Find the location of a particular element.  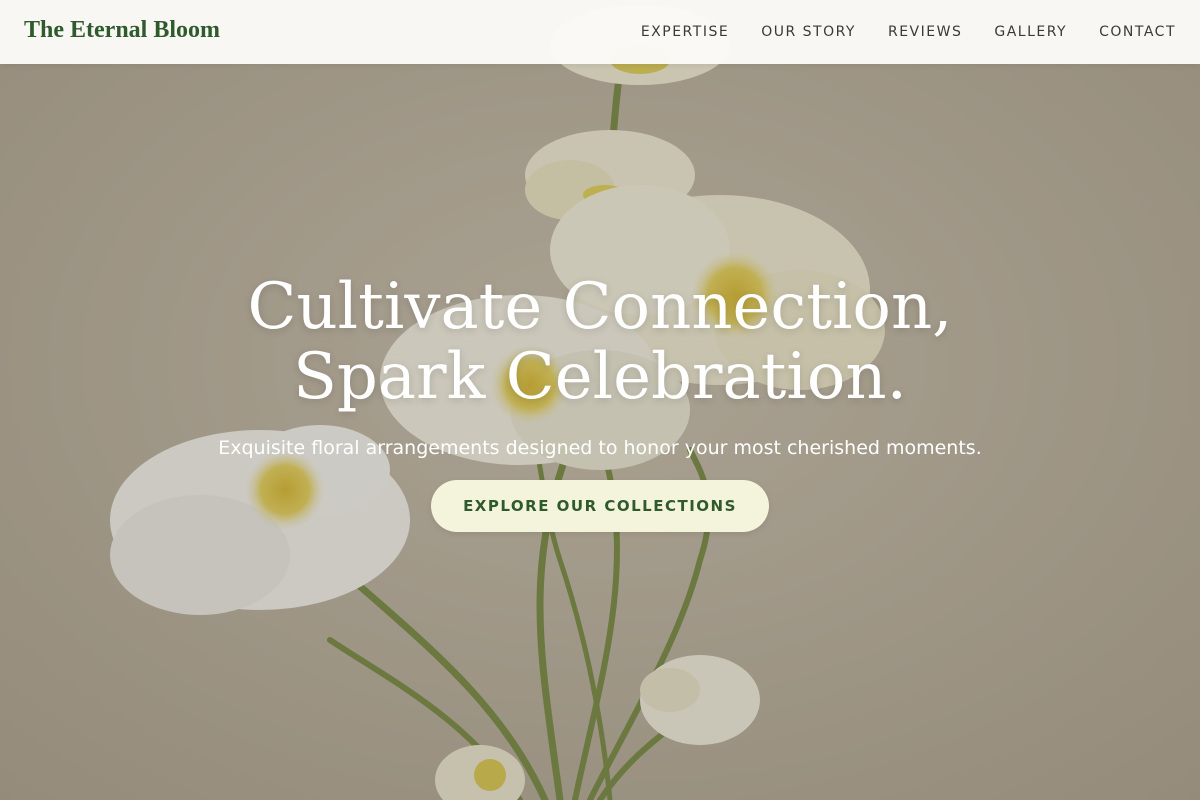

nav-link-reviews: REVIEWS is located at coordinates (925, 32).